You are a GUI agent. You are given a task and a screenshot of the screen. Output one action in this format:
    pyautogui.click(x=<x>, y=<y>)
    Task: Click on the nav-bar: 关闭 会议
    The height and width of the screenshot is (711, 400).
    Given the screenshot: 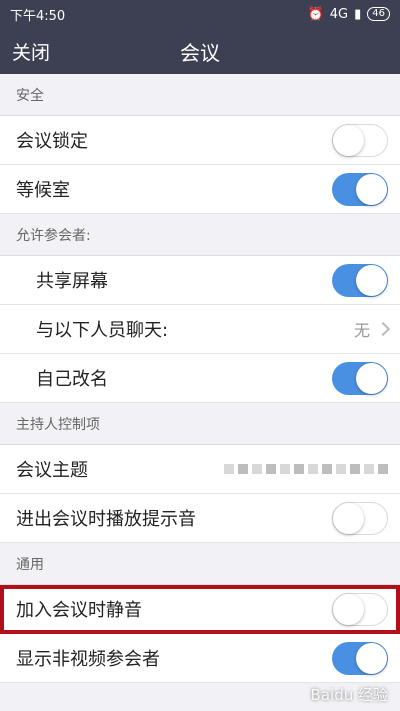 What is the action you would take?
    pyautogui.click(x=200, y=51)
    